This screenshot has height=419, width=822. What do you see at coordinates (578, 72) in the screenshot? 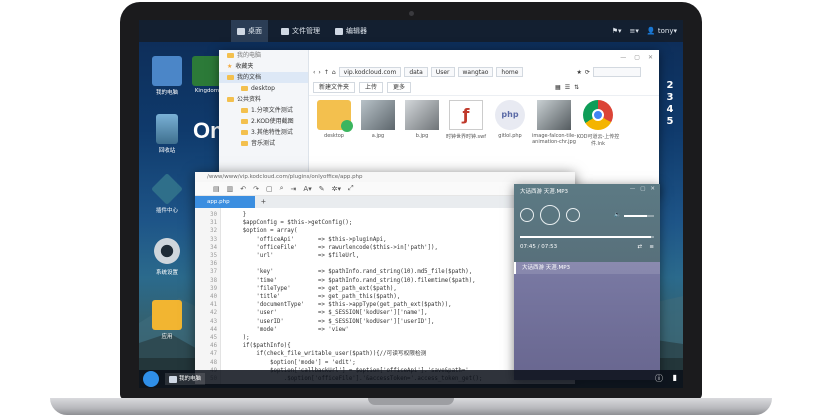
I see `star-icon: ★` at bounding box center [578, 72].